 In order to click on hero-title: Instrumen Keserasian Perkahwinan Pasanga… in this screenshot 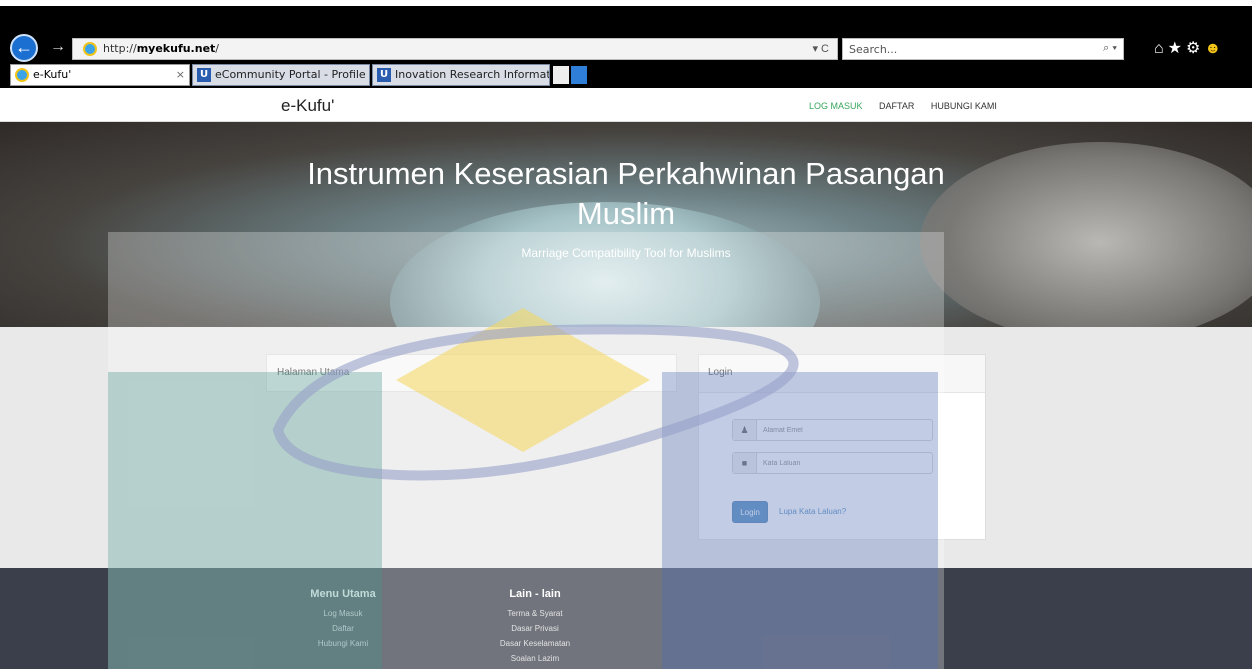, I will do `click(626, 193)`.